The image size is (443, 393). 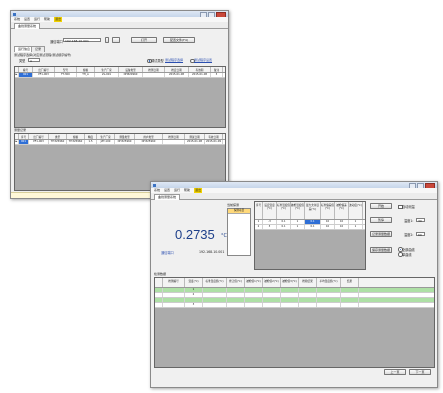 I want to click on temp2-input: 60, so click(x=420, y=234).